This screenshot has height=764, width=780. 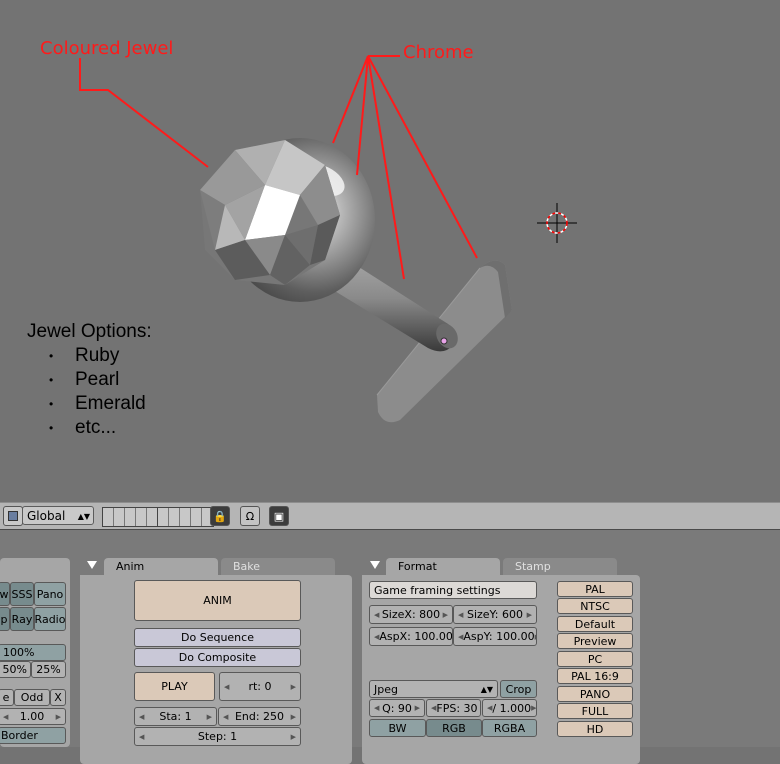 What do you see at coordinates (89, 356) in the screenshot?
I see `jewel-option: Ruby` at bounding box center [89, 356].